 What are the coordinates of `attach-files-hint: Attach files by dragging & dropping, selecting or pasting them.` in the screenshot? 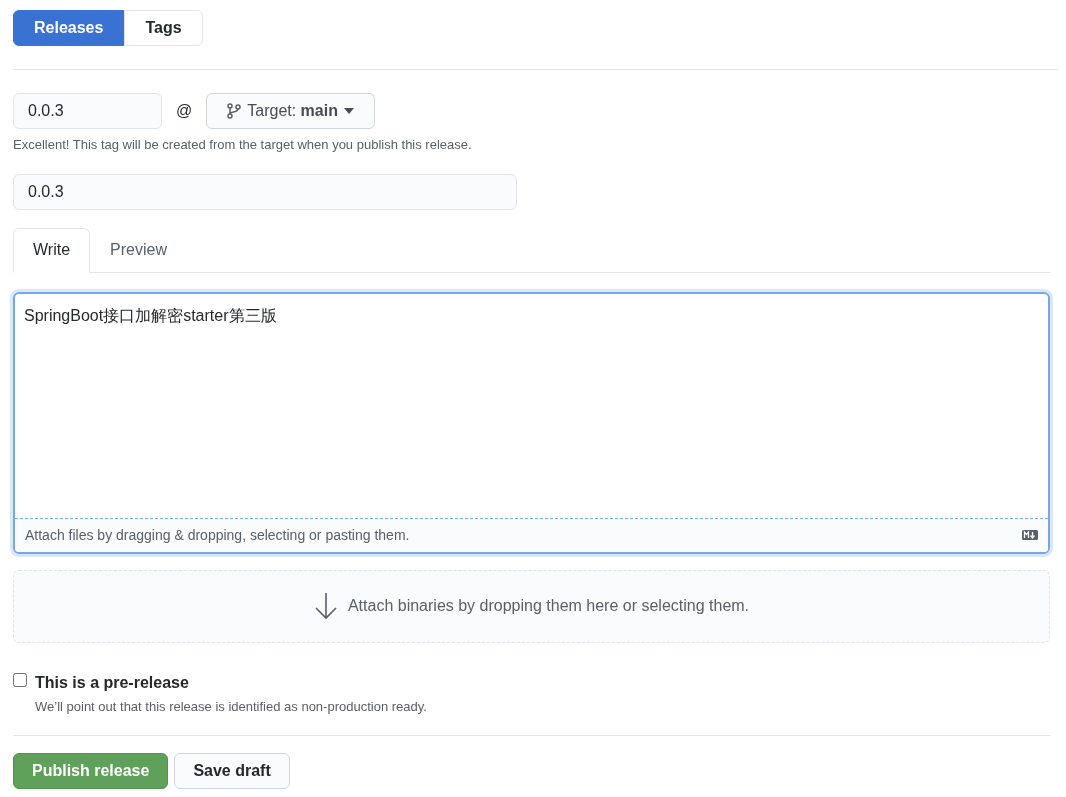 It's located at (217, 535).